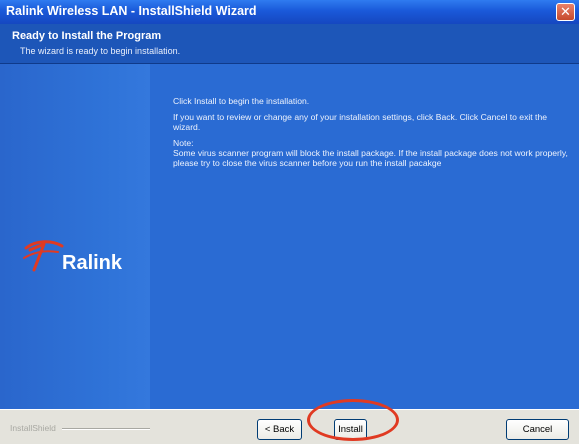 Image resolution: width=579 pixels, height=444 pixels. Describe the element at coordinates (87, 36) in the screenshot. I see `header-title: Ready to Install the Program` at that location.